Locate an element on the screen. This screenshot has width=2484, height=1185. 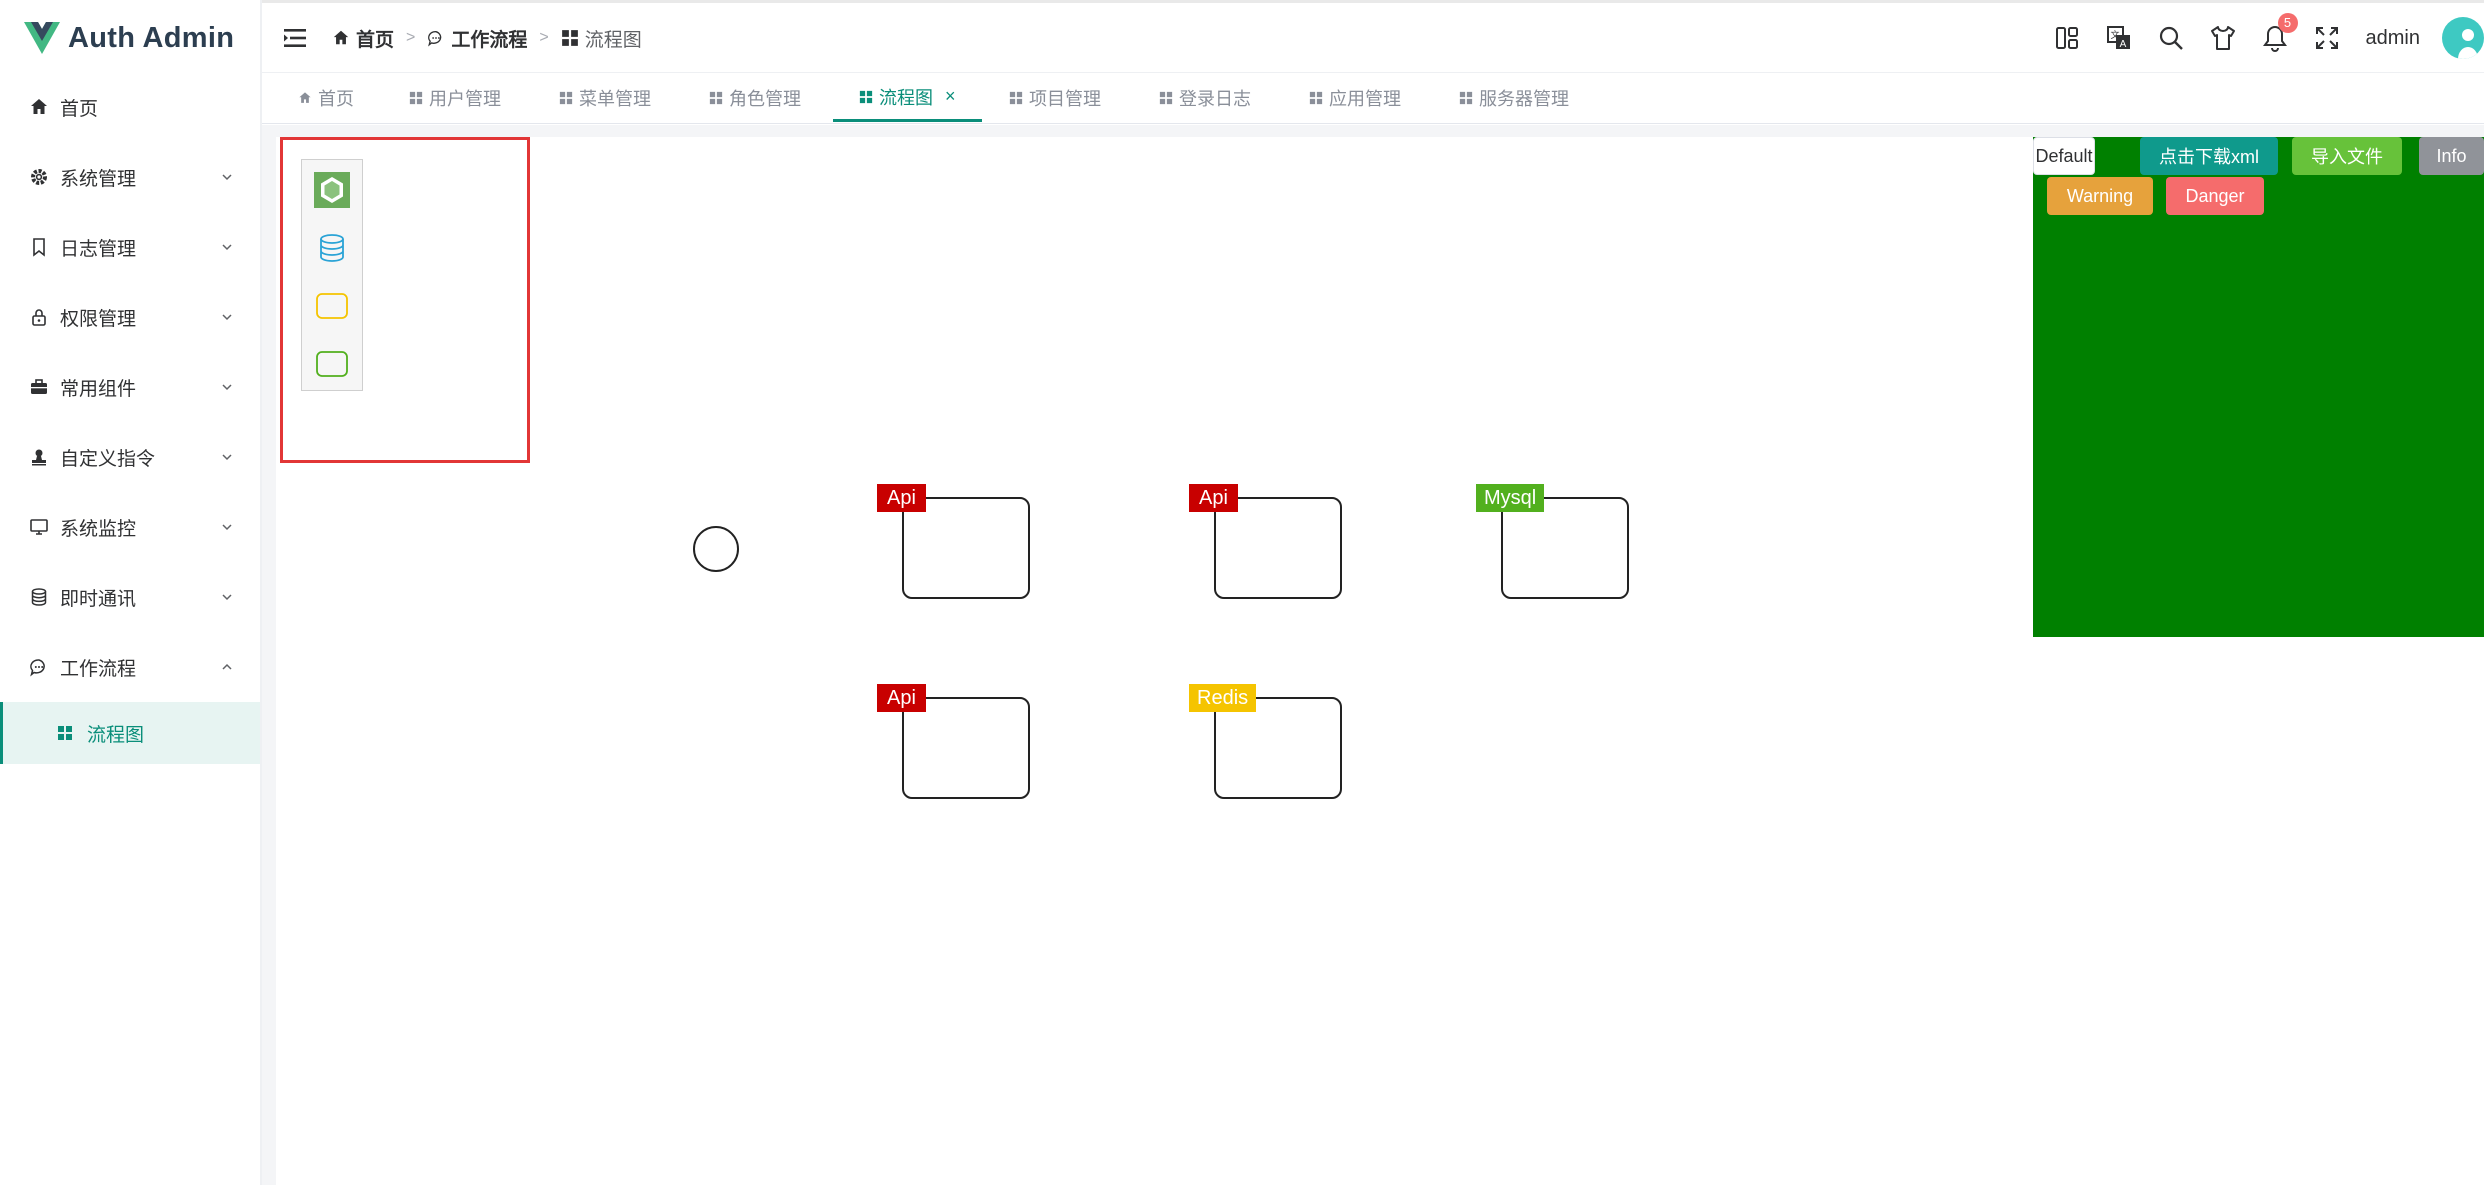
breadcrumb-label: 首页 is located at coordinates (375, 40).